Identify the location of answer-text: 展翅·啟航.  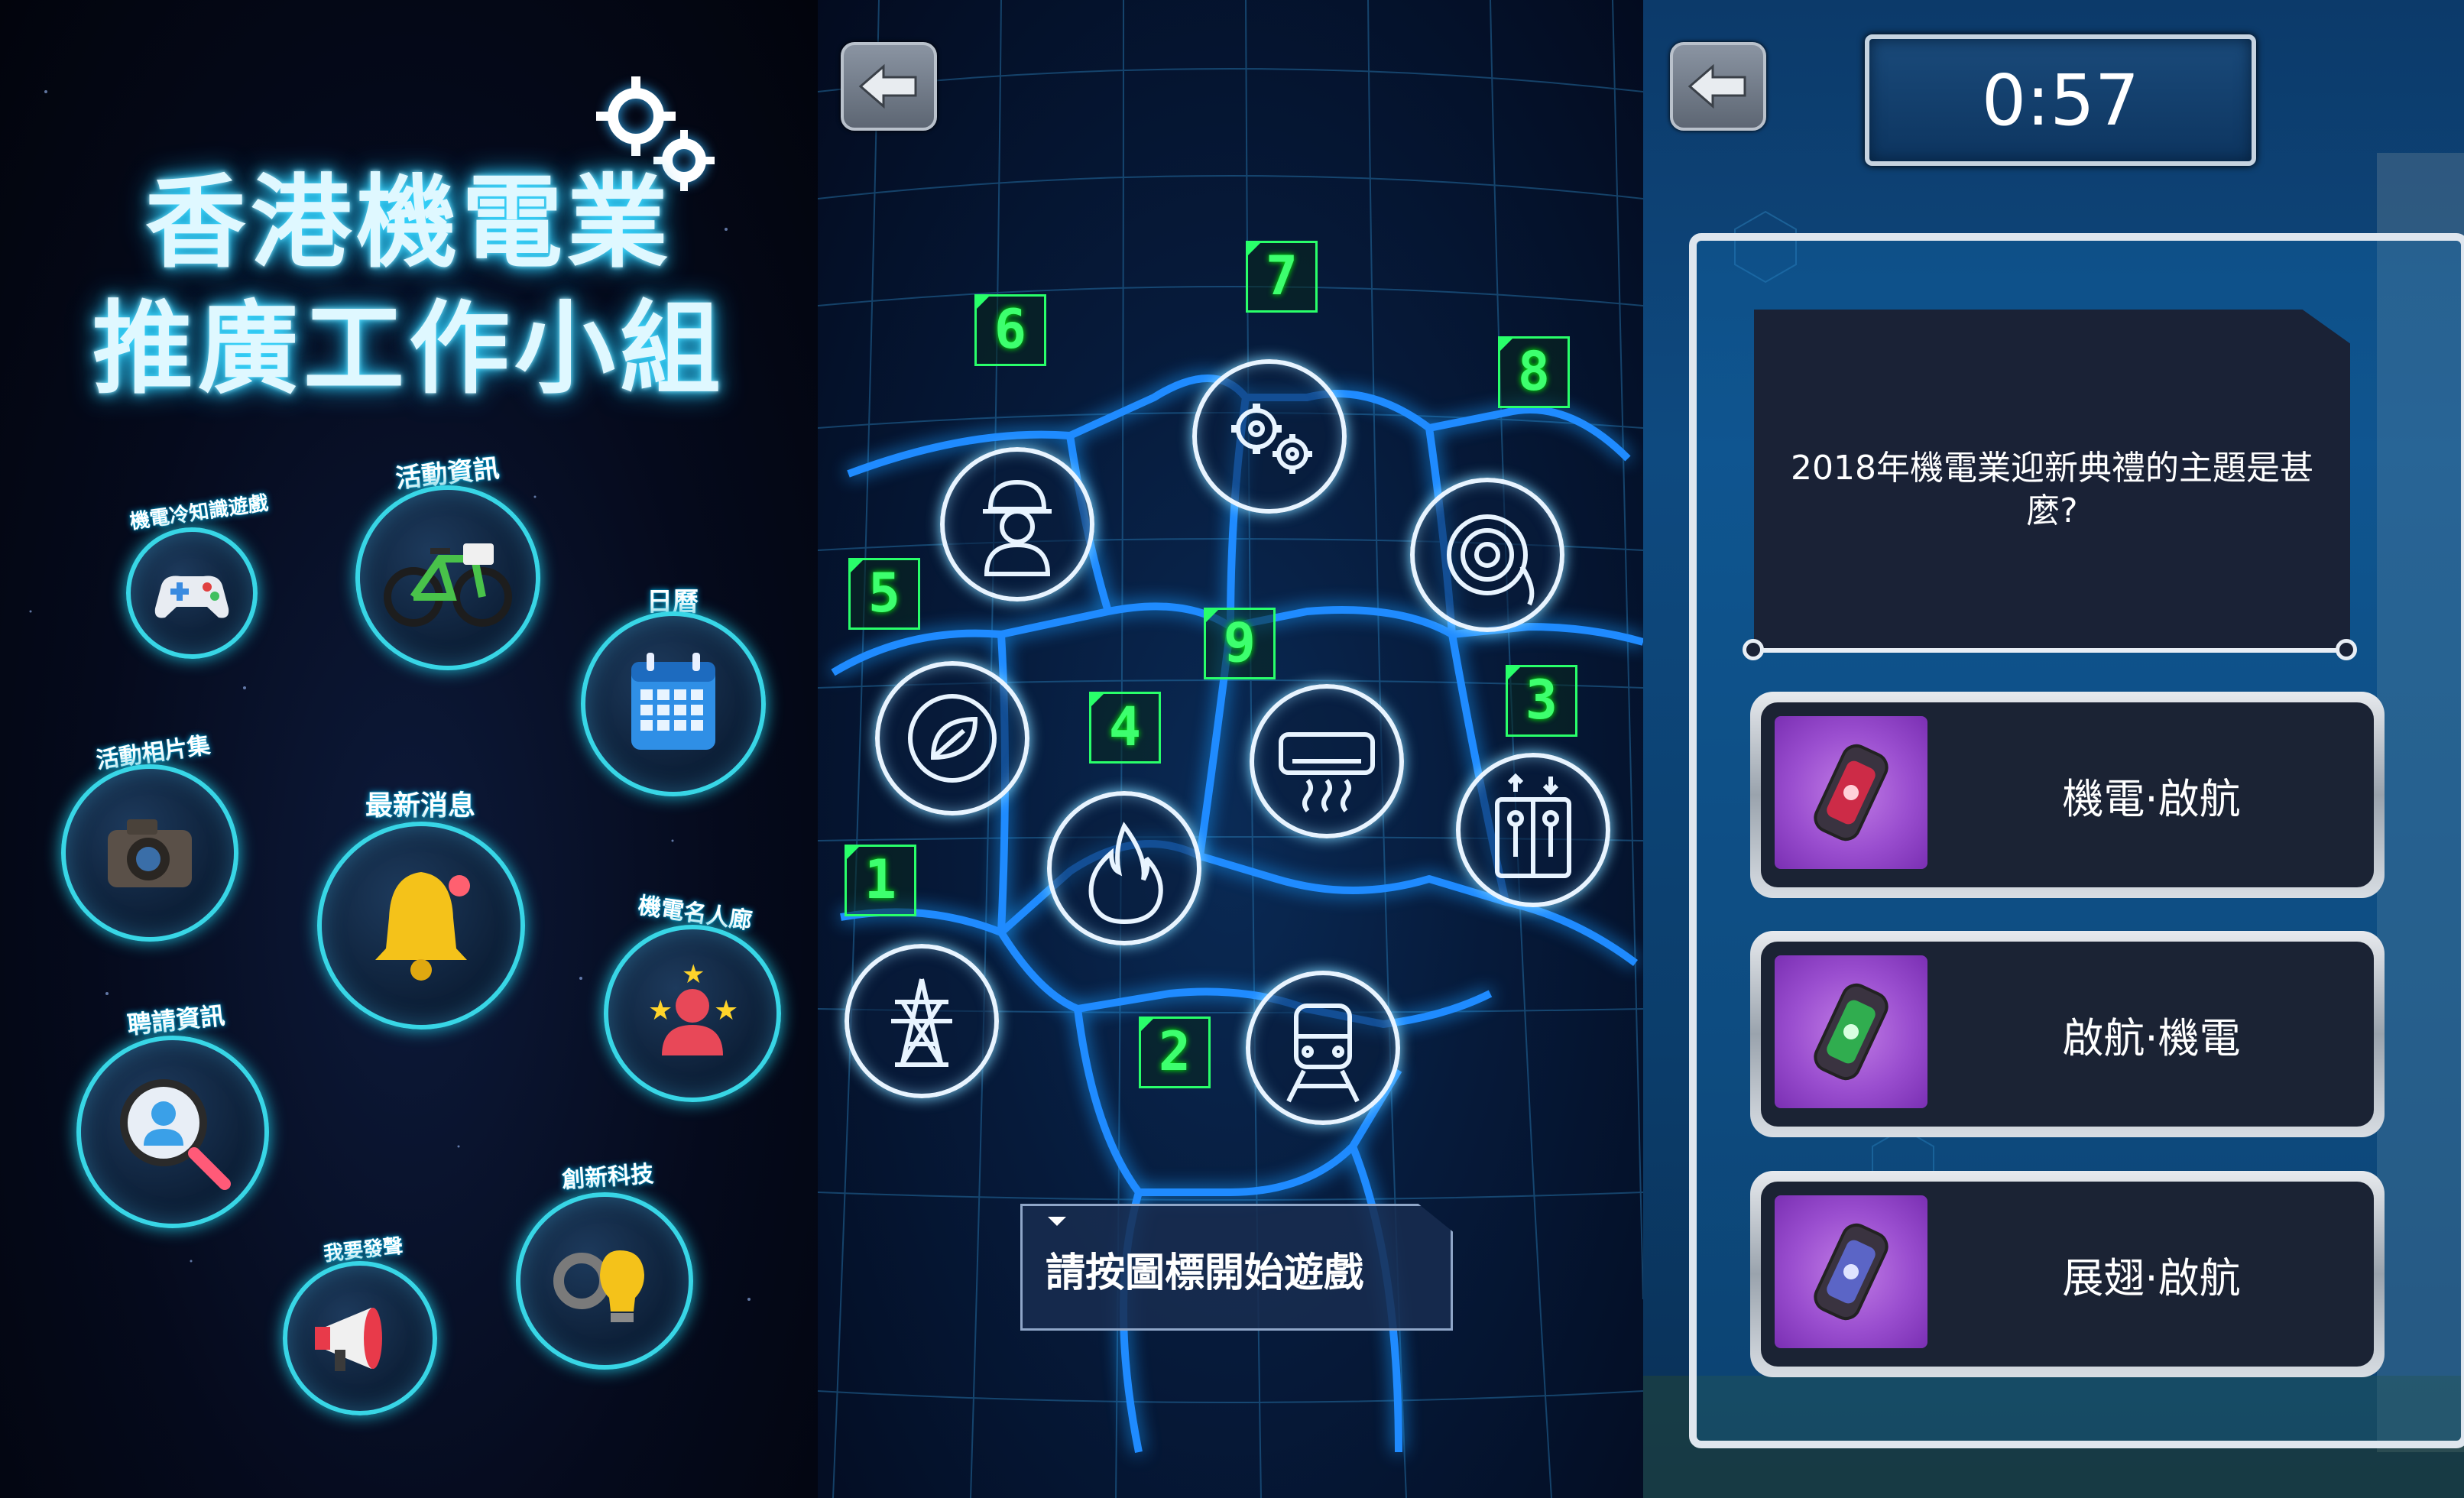
(2151, 1277).